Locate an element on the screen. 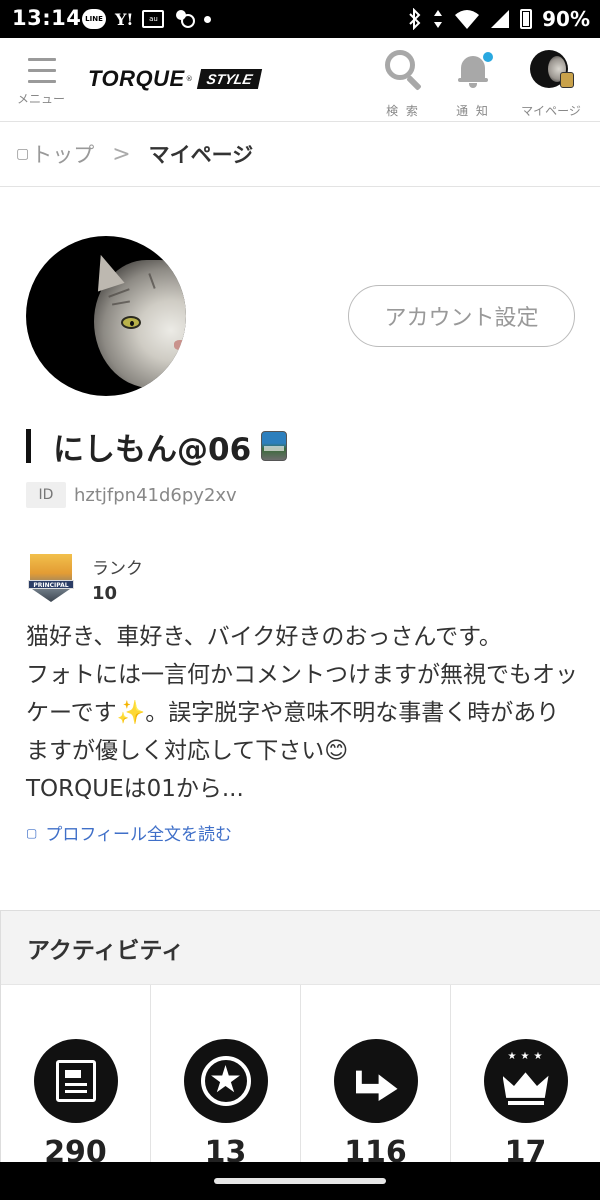  user-id-row: ID hztjfpn41d6py2xv is located at coordinates (131, 495).